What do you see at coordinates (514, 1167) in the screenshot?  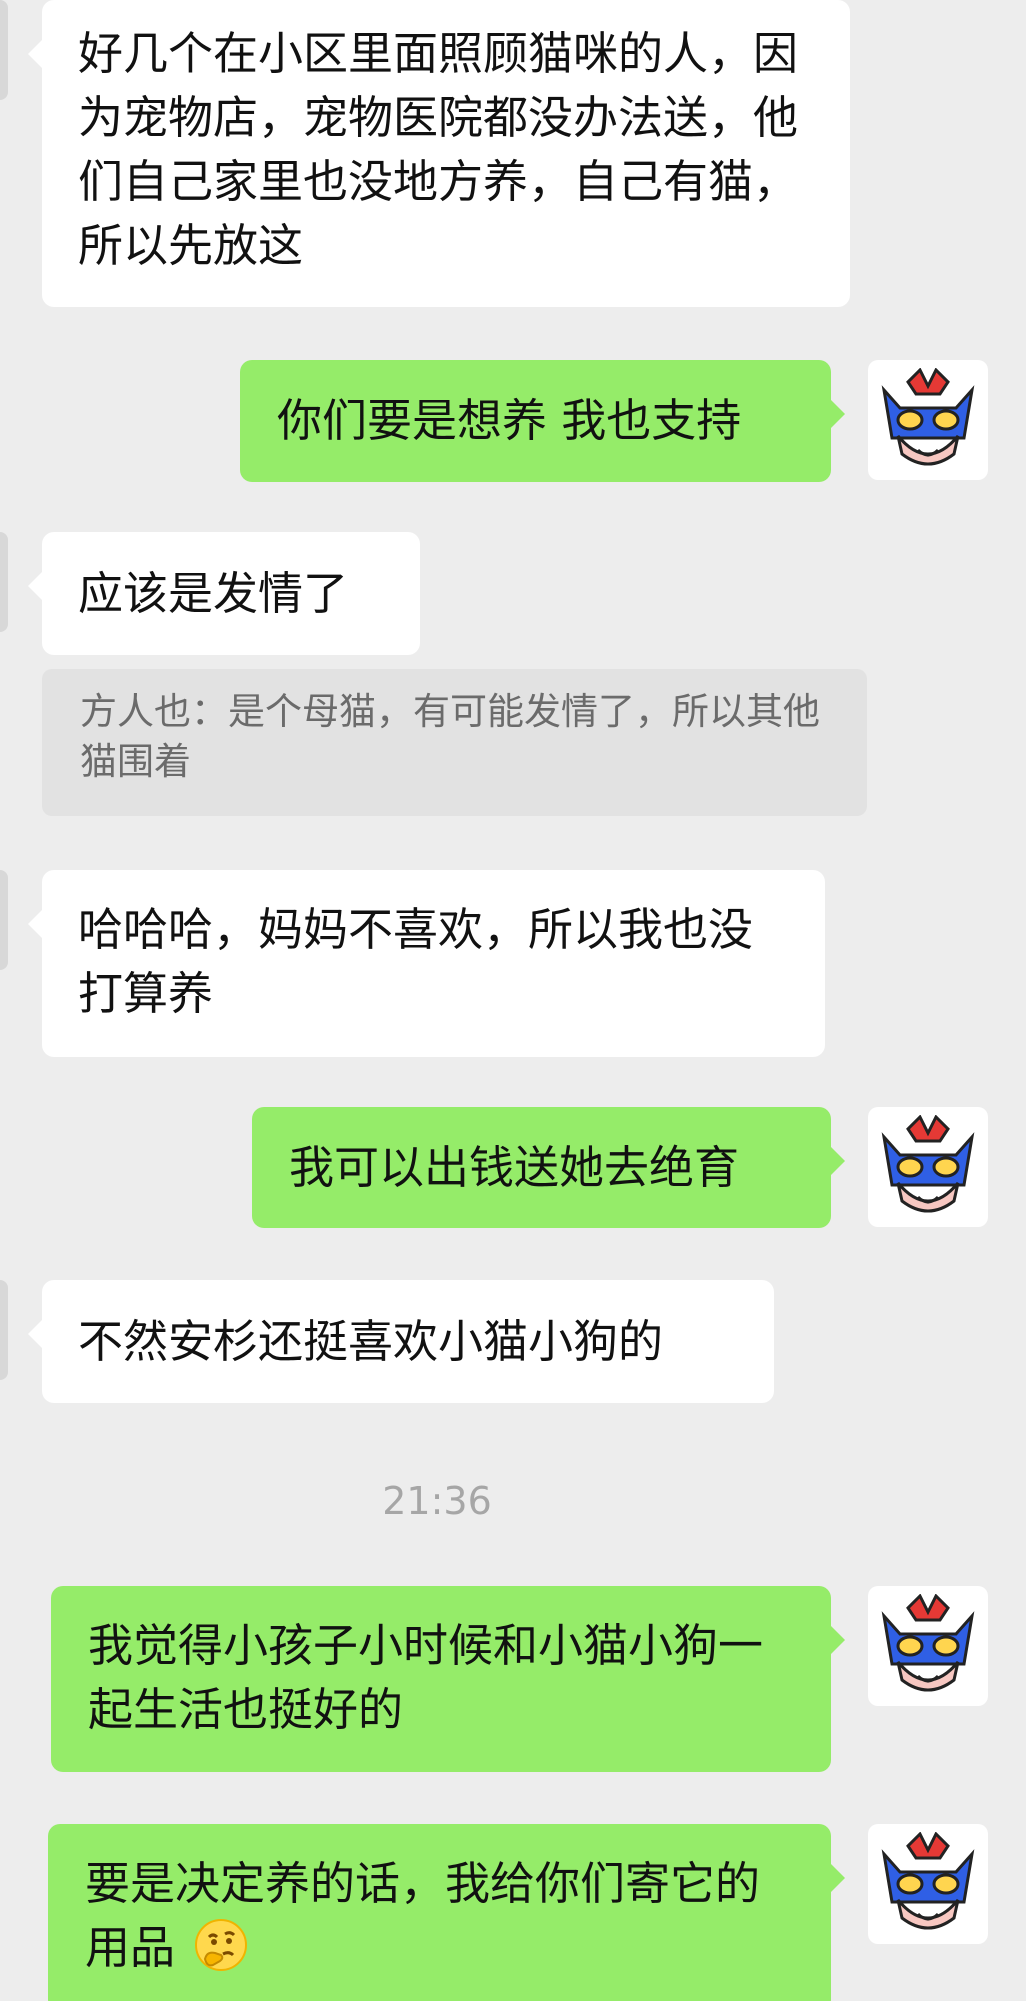 I see `message-text: 我可以出钱送她去绝育` at bounding box center [514, 1167].